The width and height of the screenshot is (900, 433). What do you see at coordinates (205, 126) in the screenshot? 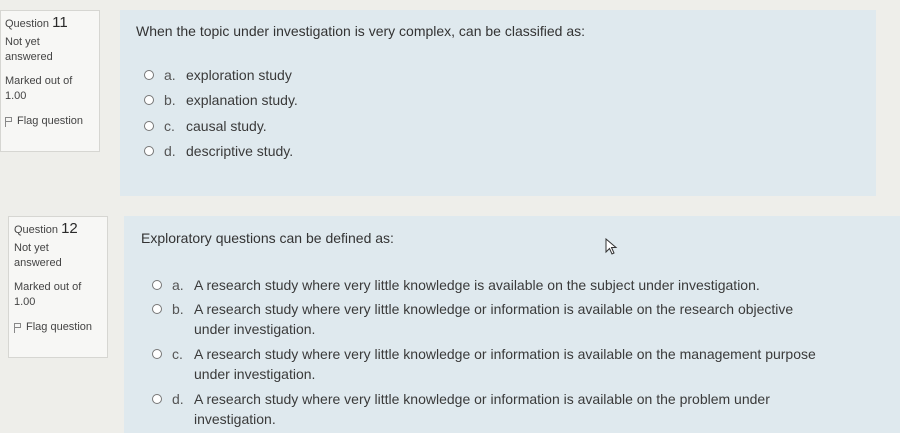
I see `answer-option-c: c. causal study.` at bounding box center [205, 126].